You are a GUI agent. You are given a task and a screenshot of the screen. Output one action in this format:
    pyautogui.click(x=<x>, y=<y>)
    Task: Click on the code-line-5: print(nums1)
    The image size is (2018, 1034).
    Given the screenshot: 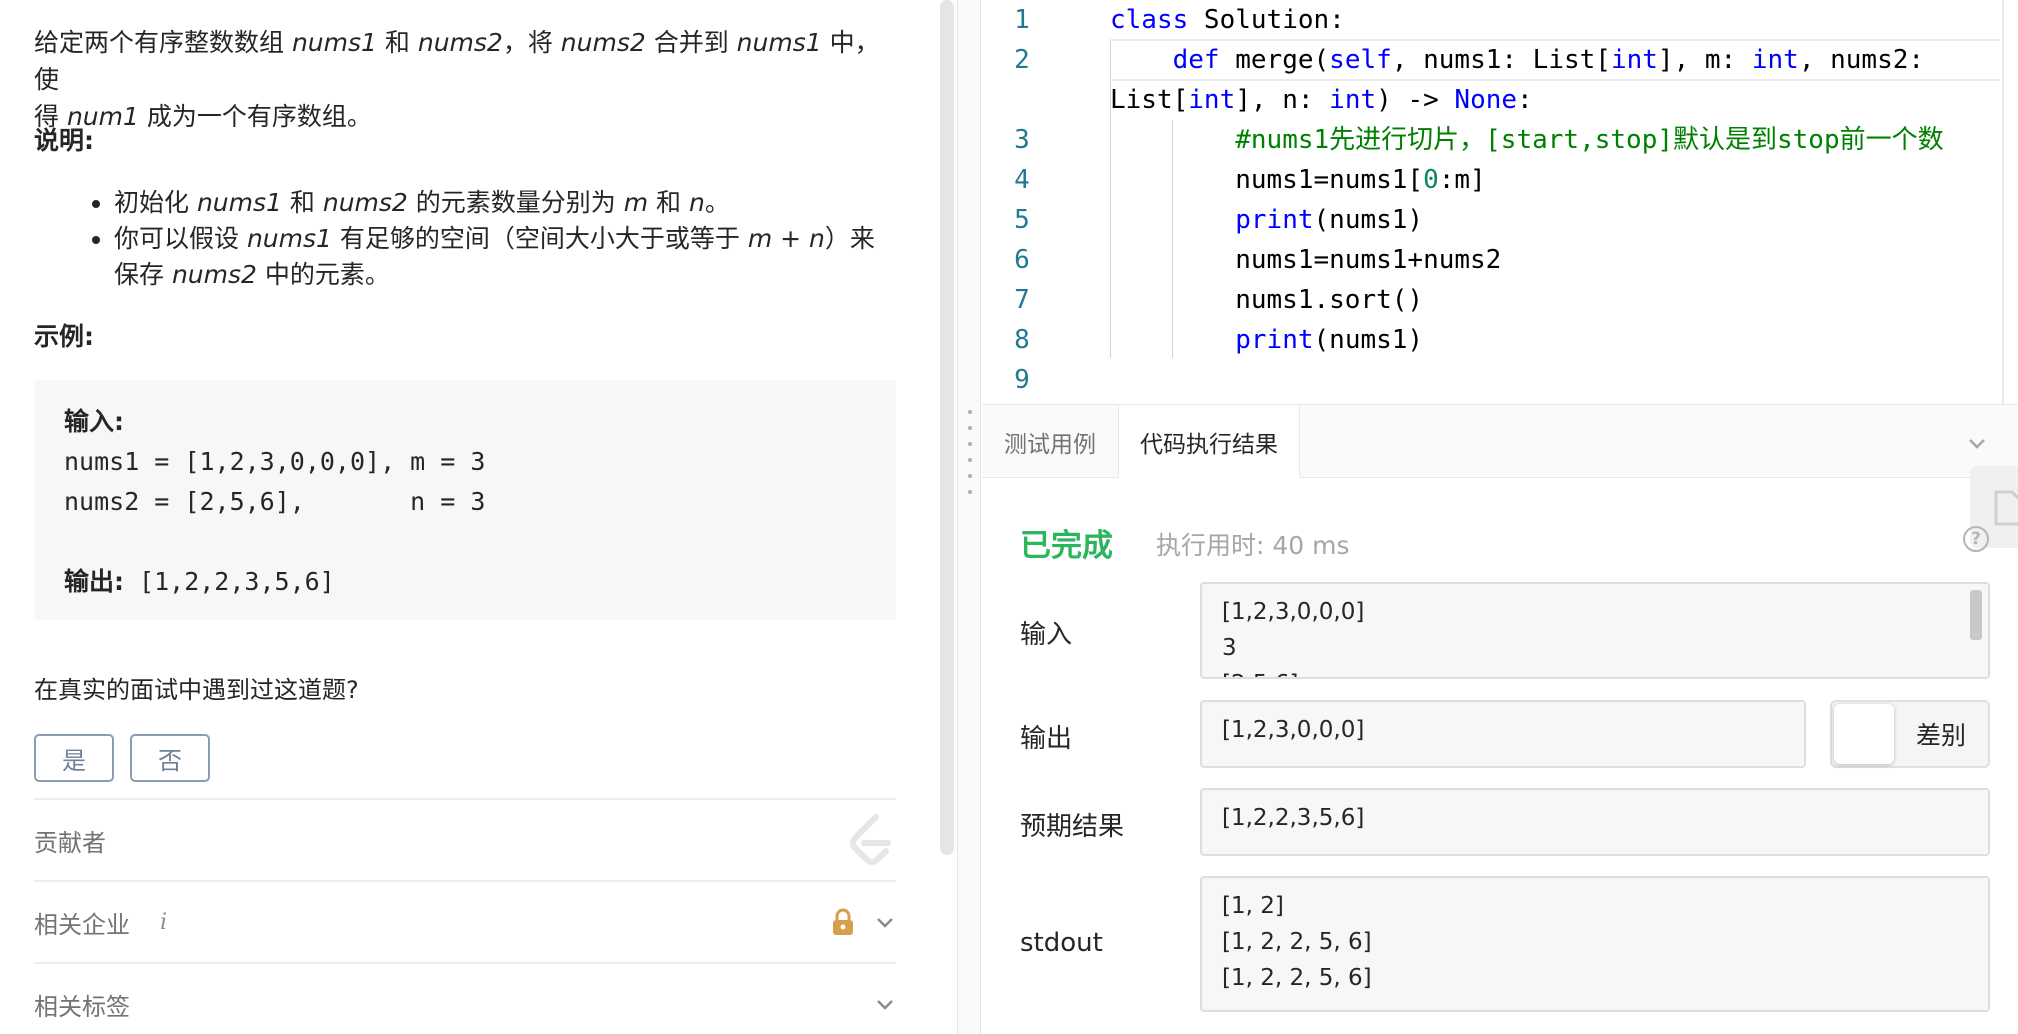 What is the action you would take?
    pyautogui.click(x=1329, y=220)
    